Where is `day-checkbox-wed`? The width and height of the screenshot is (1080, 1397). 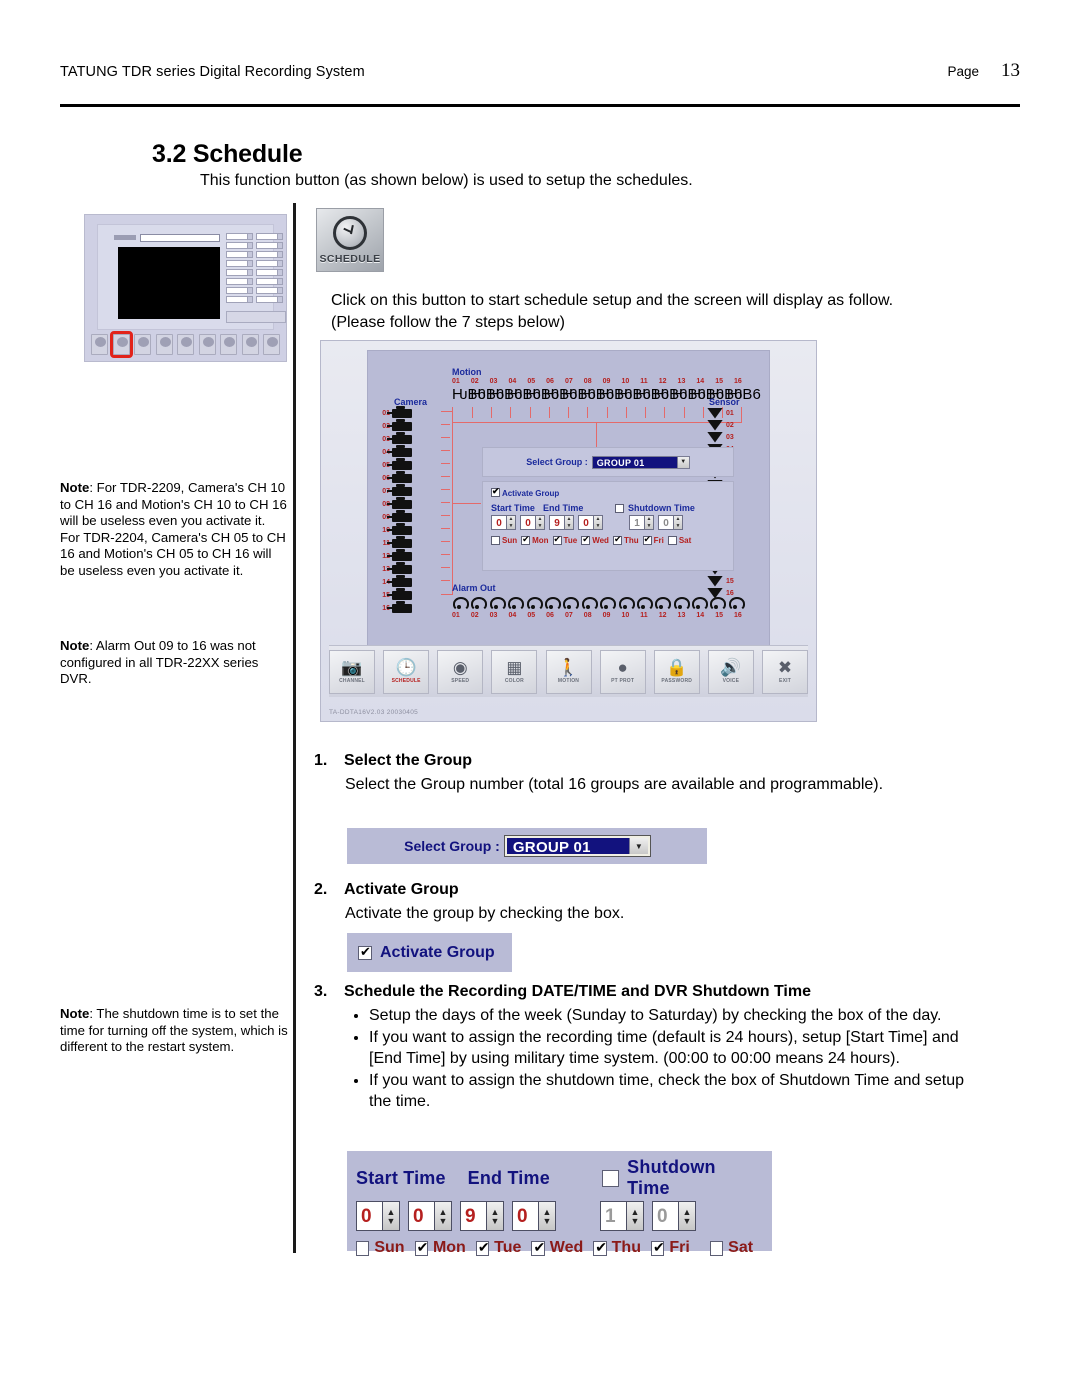
day-checkbox-wed is located at coordinates (586, 539).